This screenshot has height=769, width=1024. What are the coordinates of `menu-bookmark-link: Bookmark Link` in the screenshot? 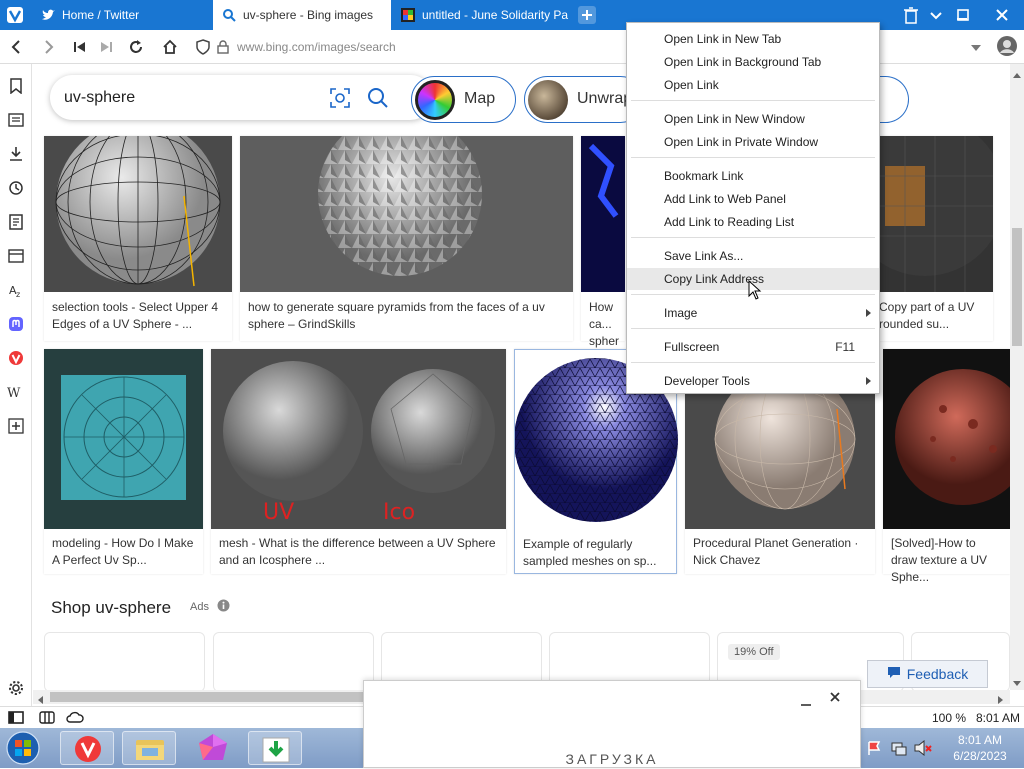 It's located at (753, 176).